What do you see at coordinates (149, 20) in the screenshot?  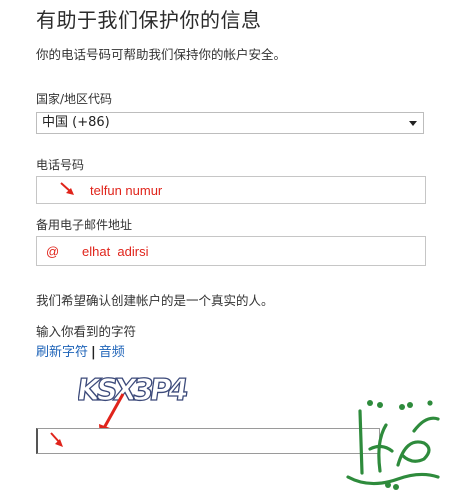 I see `page-title: 有助于我们保护你的信息` at bounding box center [149, 20].